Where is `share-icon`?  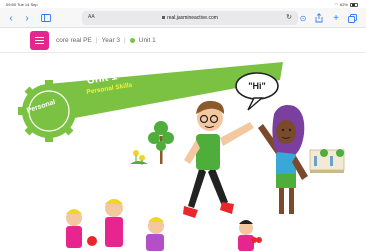 share-icon is located at coordinates (319, 18).